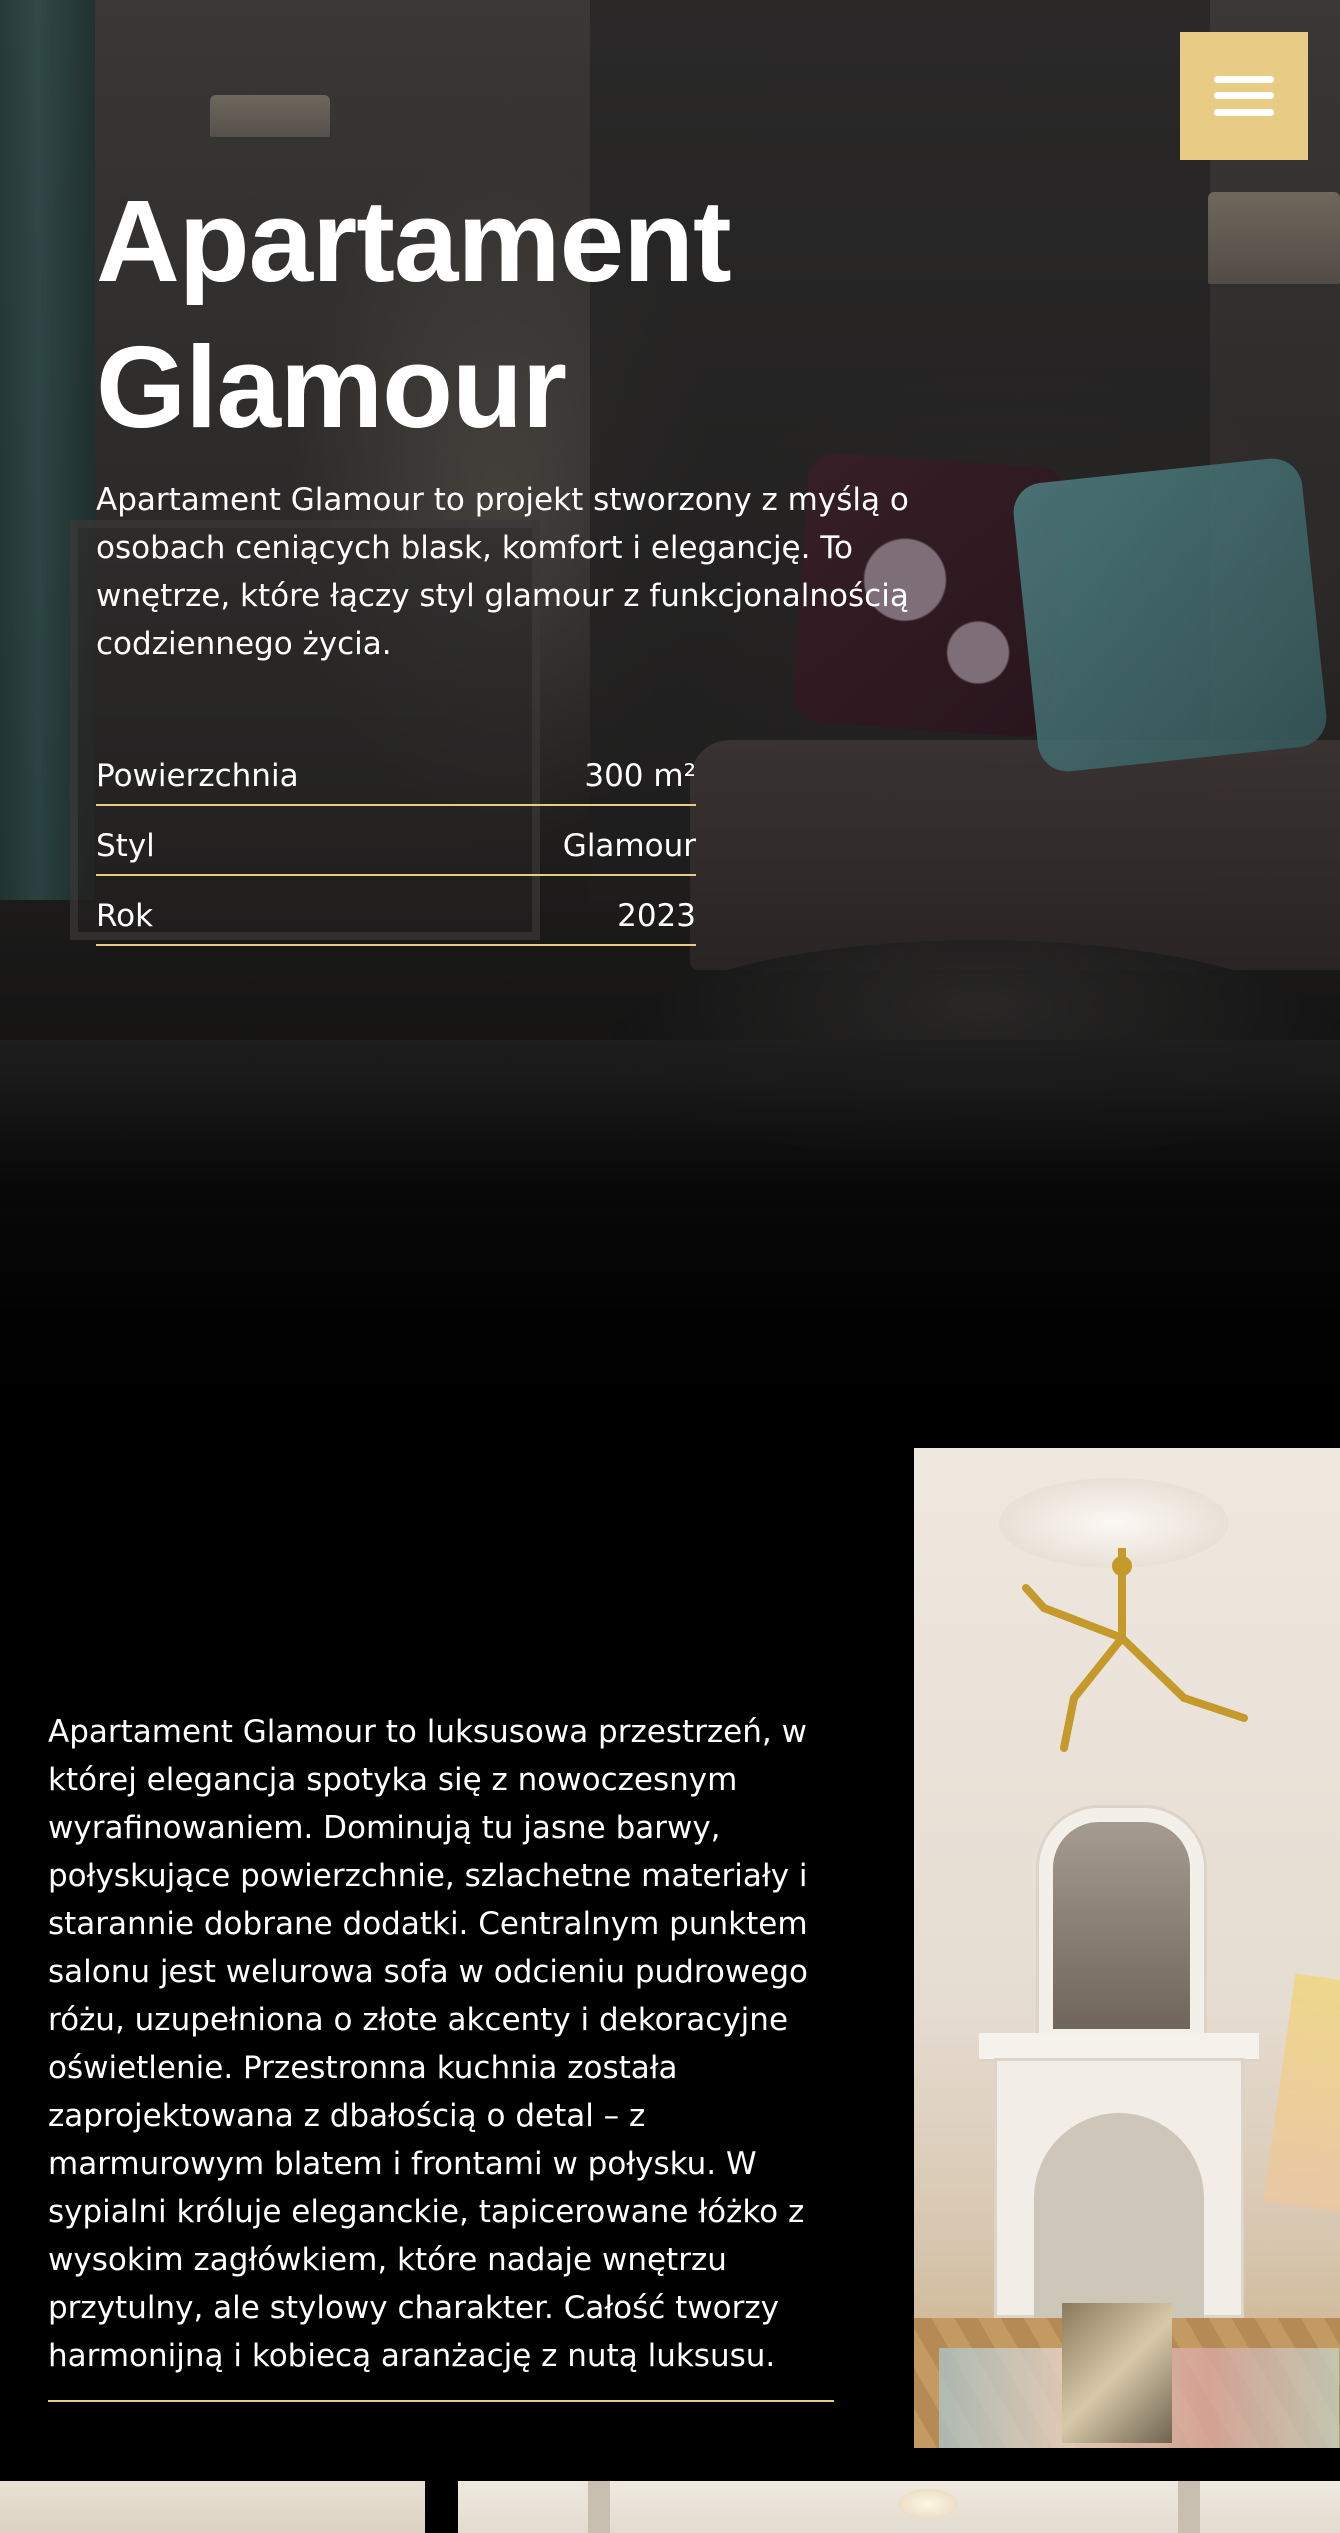 The image size is (1340, 2533). I want to click on hero-pillow-teal, so click(1170, 615).